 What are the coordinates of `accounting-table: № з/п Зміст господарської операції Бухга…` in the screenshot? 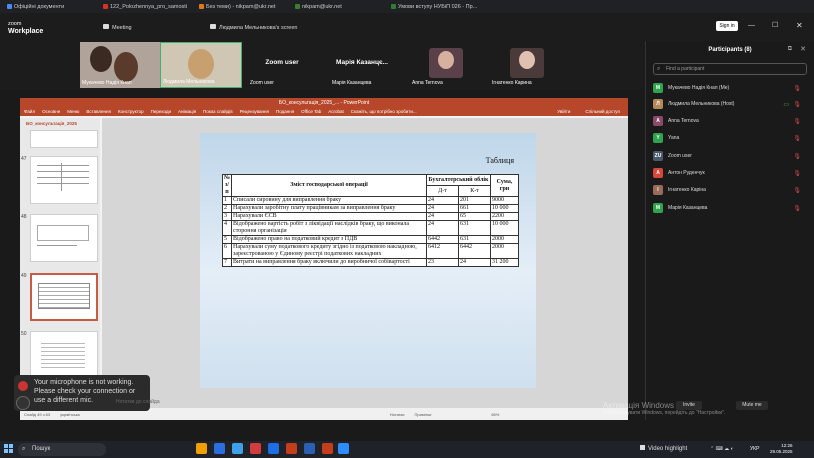 It's located at (370, 220).